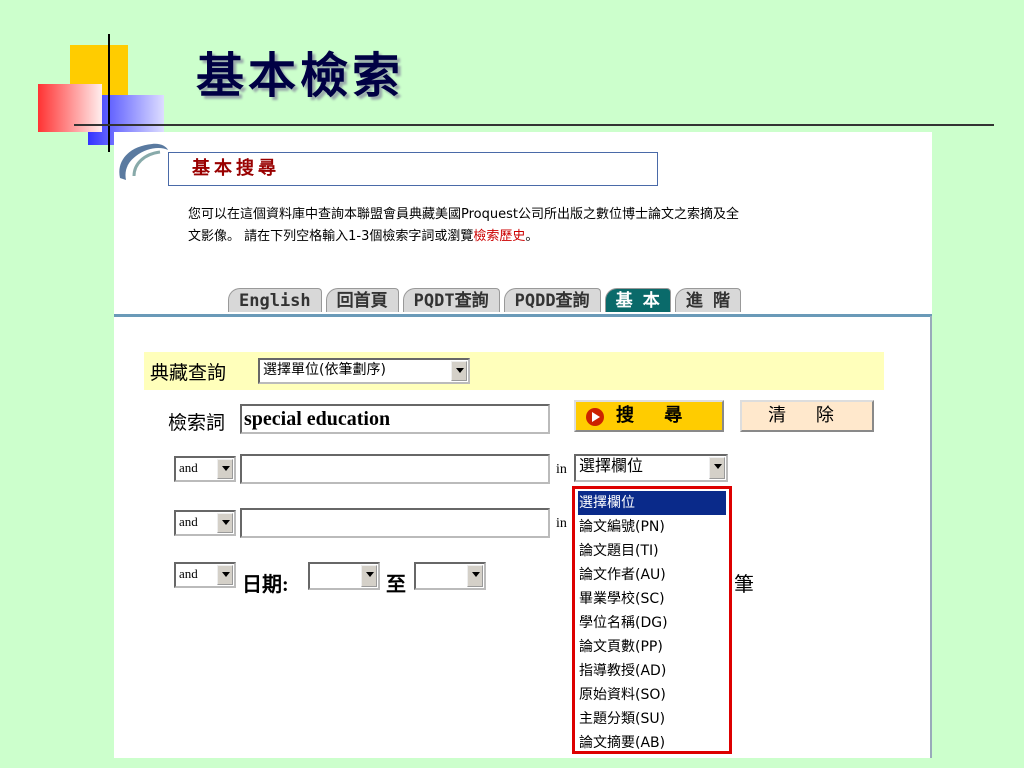  Describe the element at coordinates (532, 236) in the screenshot. I see `description-suffix: 。` at that location.